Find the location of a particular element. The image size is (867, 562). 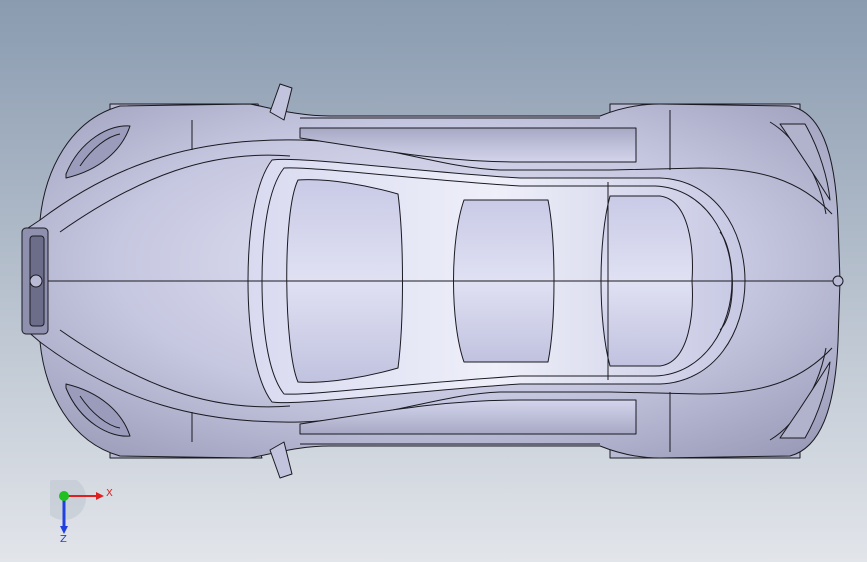

emblem is located at coordinates (36, 281).